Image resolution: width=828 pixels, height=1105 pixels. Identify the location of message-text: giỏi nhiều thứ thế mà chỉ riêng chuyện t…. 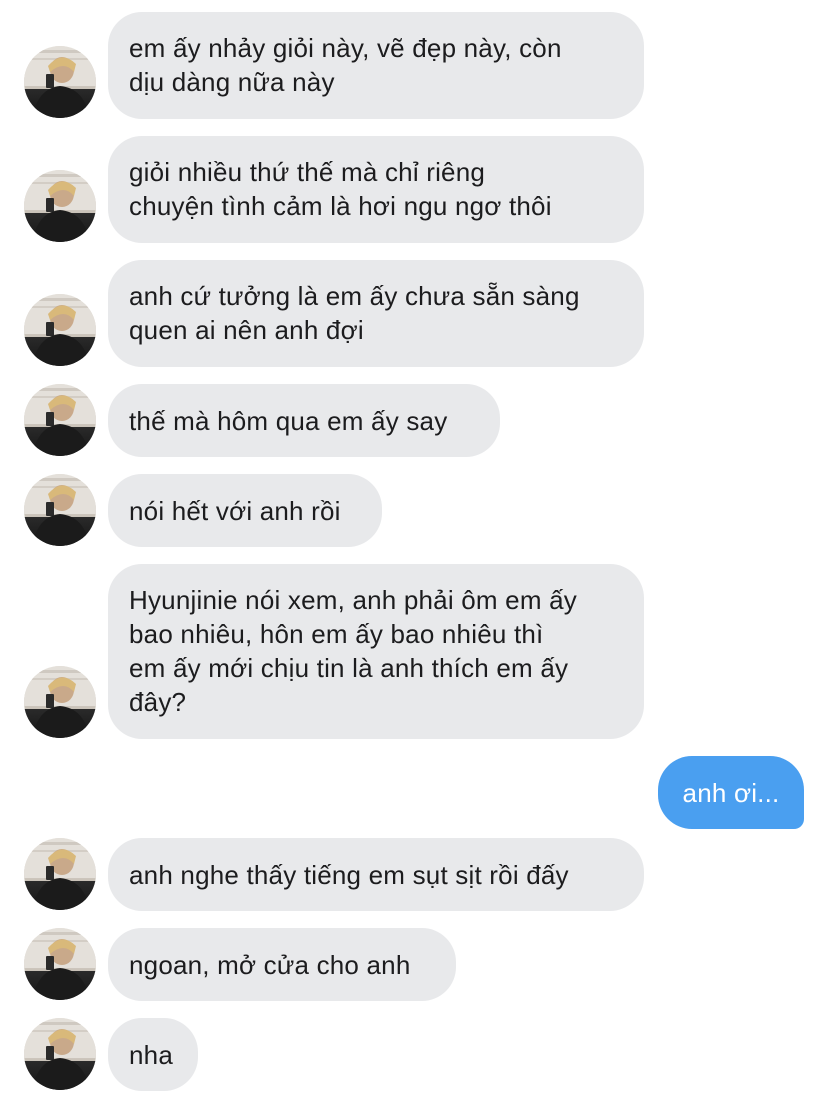
(340, 189).